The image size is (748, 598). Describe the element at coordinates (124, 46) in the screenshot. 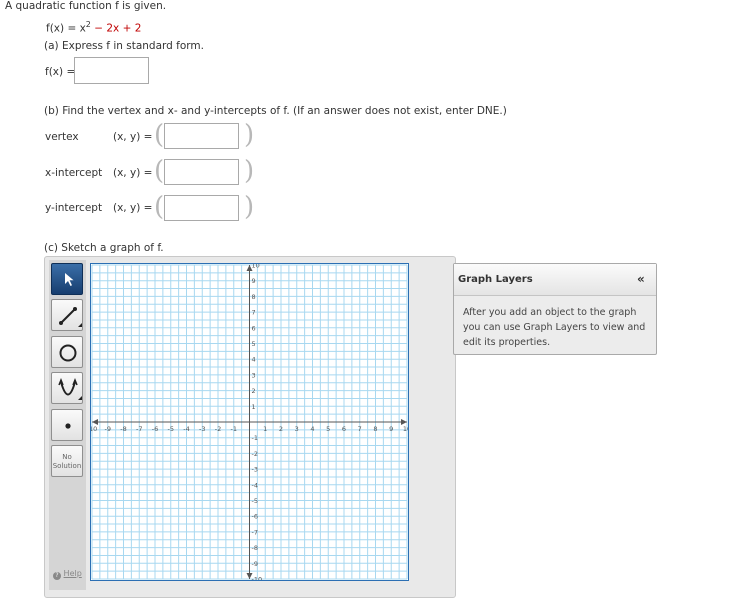

I see `part-a-prompt: (a) Express f in standard form.` at that location.